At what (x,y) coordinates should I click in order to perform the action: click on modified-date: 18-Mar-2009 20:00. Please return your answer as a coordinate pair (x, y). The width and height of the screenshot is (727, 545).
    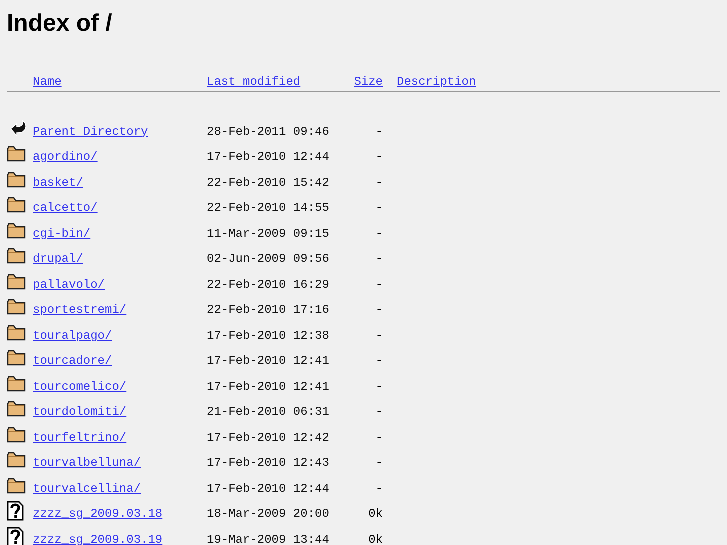
    Looking at the image, I should click on (268, 514).